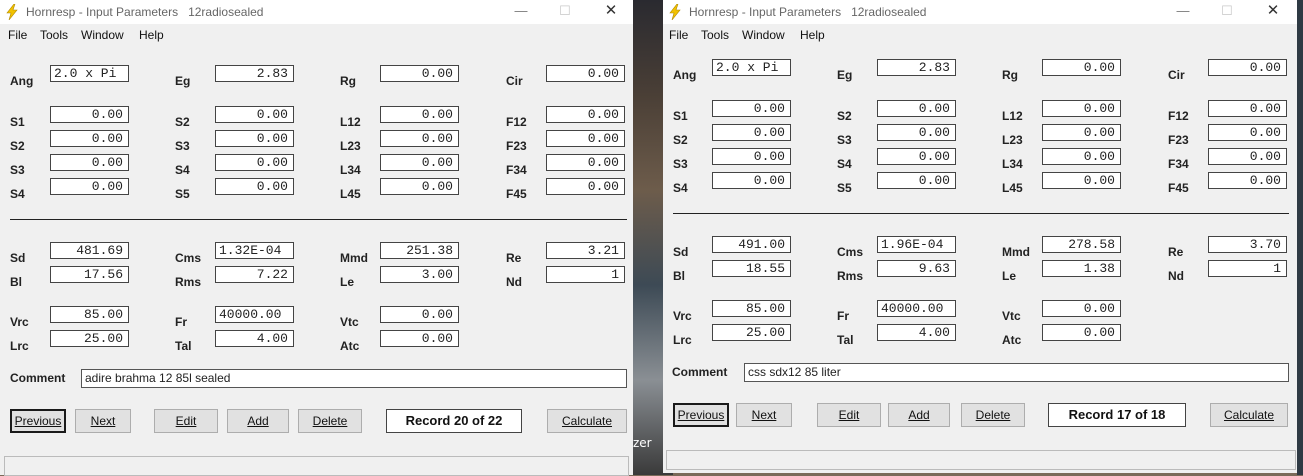 This screenshot has width=1303, height=476. Describe the element at coordinates (1016, 372) in the screenshot. I see `comment-field: css sdx12 85 liter` at that location.